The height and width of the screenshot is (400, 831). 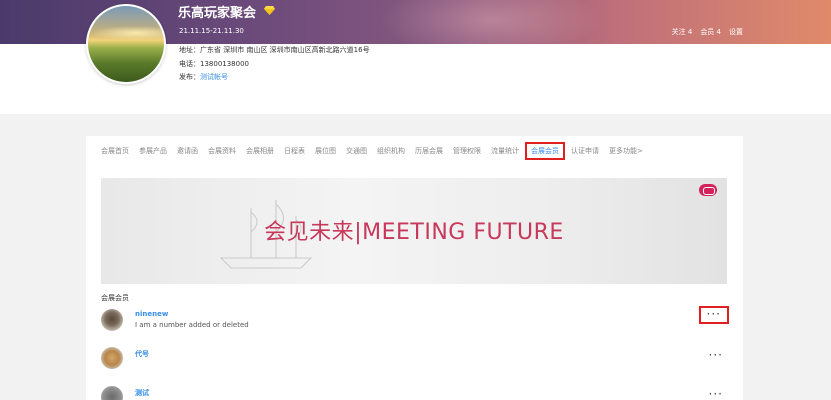 What do you see at coordinates (142, 393) in the screenshot?
I see `member-name: 测试` at bounding box center [142, 393].